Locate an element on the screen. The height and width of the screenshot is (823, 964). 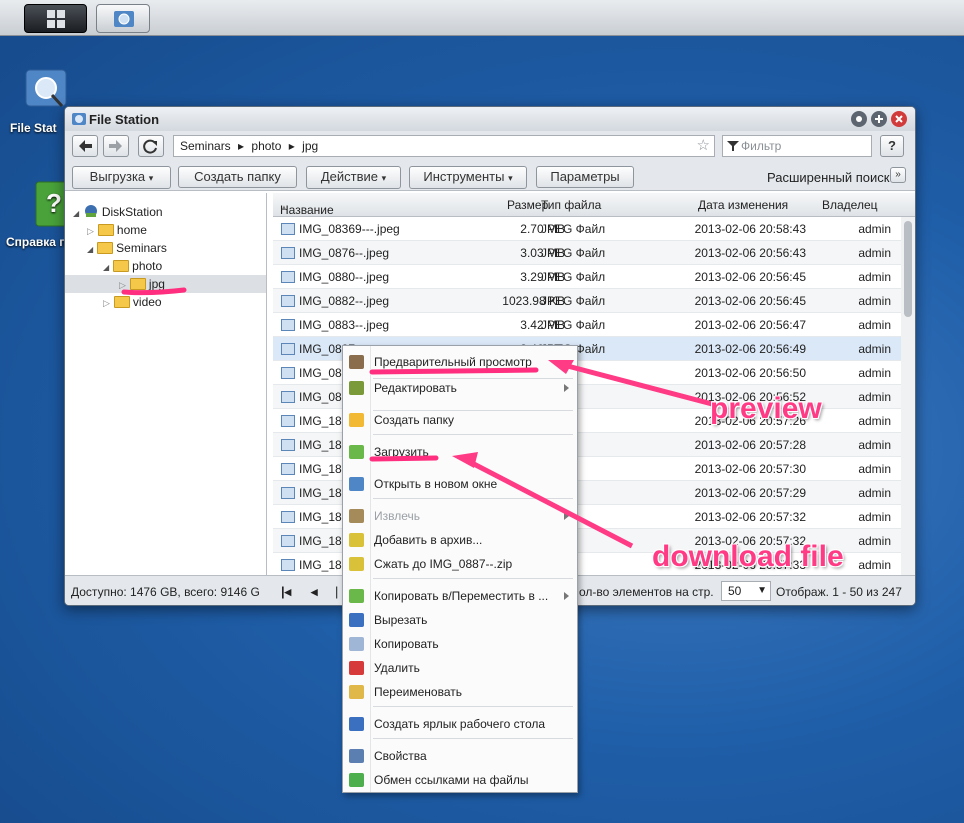
arrow-head-icon is located at coordinates (465, 460).